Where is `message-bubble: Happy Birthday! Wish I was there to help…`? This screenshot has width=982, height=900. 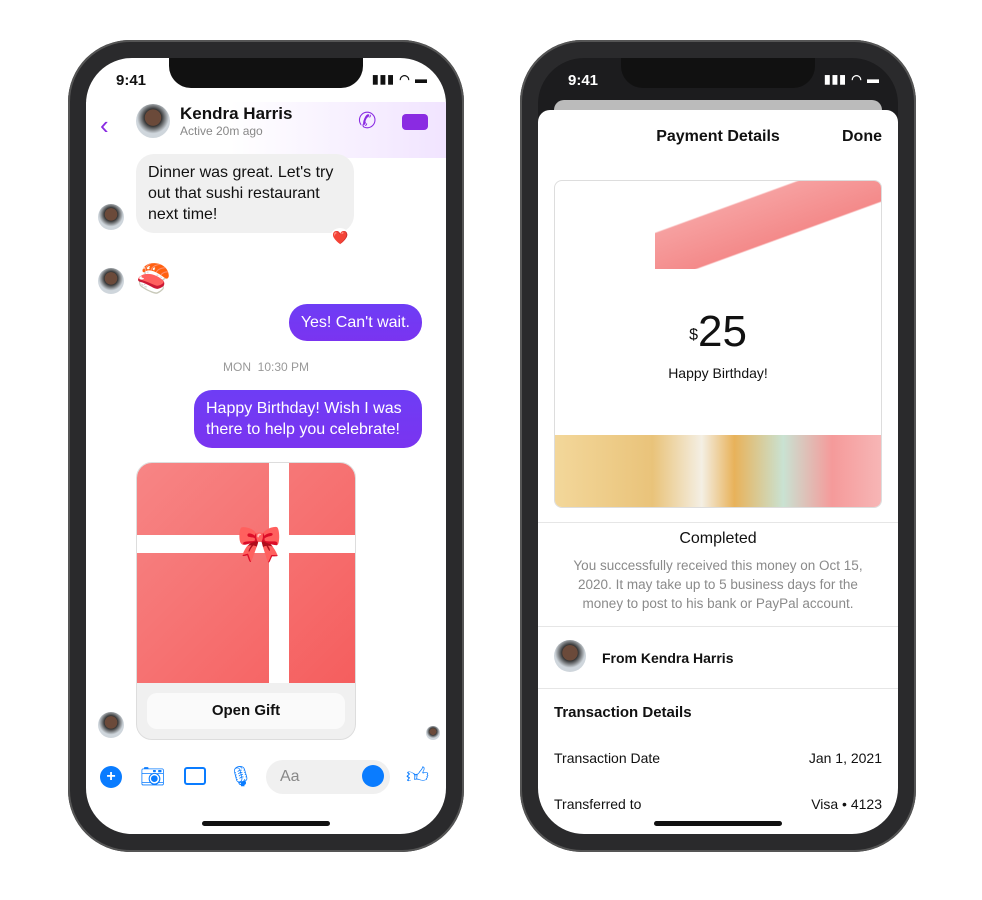 message-bubble: Happy Birthday! Wish I was there to help… is located at coordinates (308, 419).